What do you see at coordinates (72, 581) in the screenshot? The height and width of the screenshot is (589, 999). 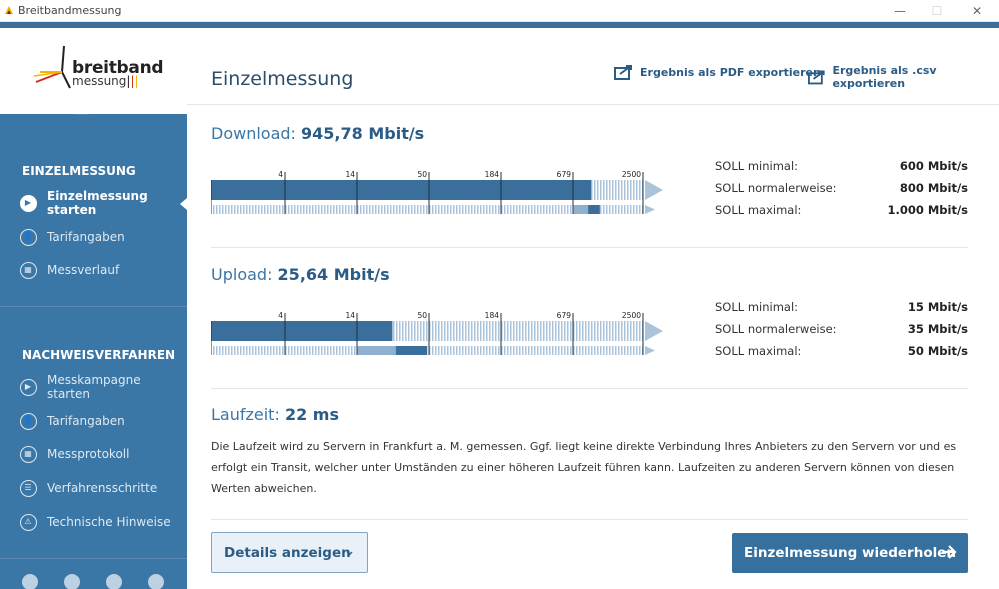 I see `chat-icon` at bounding box center [72, 581].